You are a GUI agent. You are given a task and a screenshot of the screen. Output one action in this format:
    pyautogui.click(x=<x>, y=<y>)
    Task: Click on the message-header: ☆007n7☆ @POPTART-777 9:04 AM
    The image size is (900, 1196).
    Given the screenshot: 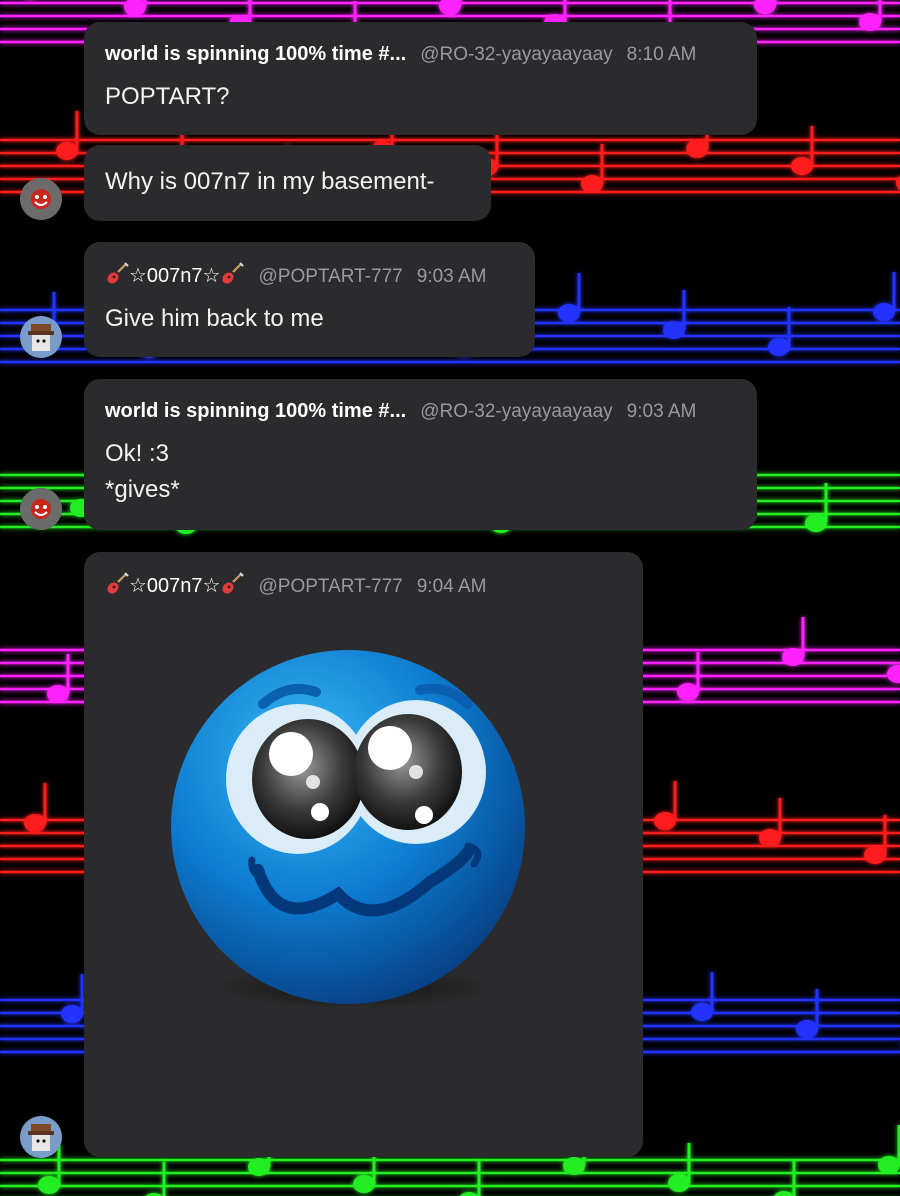 What is the action you would take?
    pyautogui.click(x=364, y=585)
    